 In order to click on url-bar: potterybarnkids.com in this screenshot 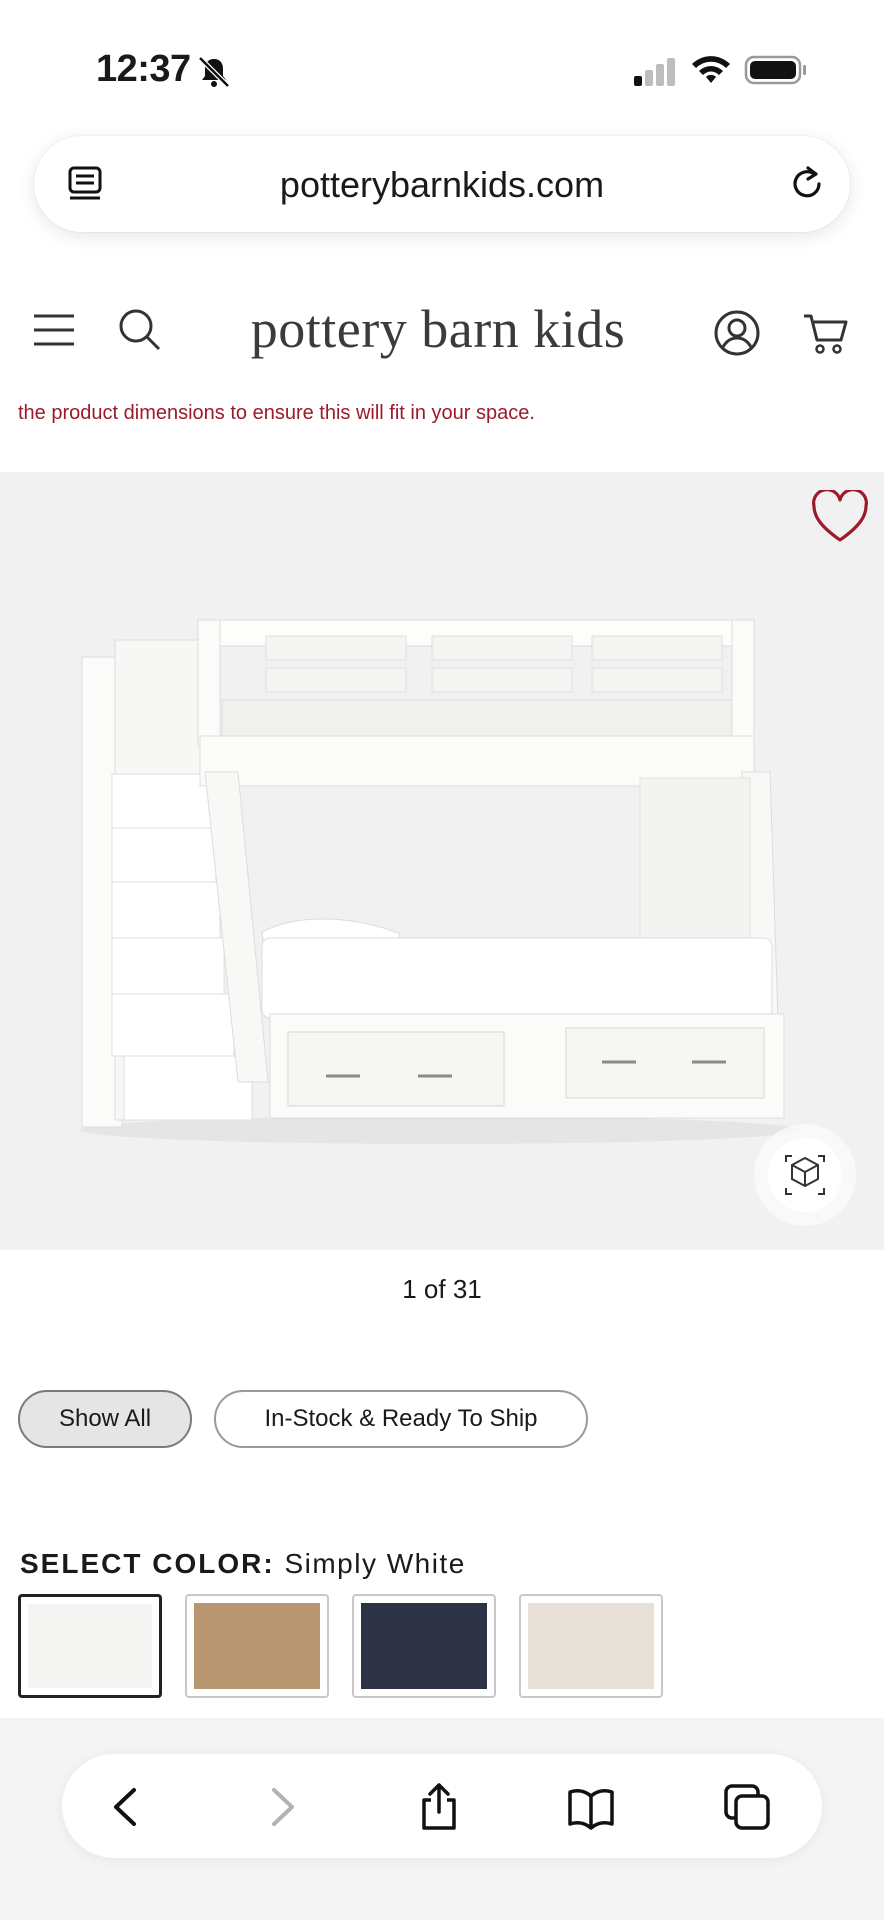, I will do `click(442, 184)`.